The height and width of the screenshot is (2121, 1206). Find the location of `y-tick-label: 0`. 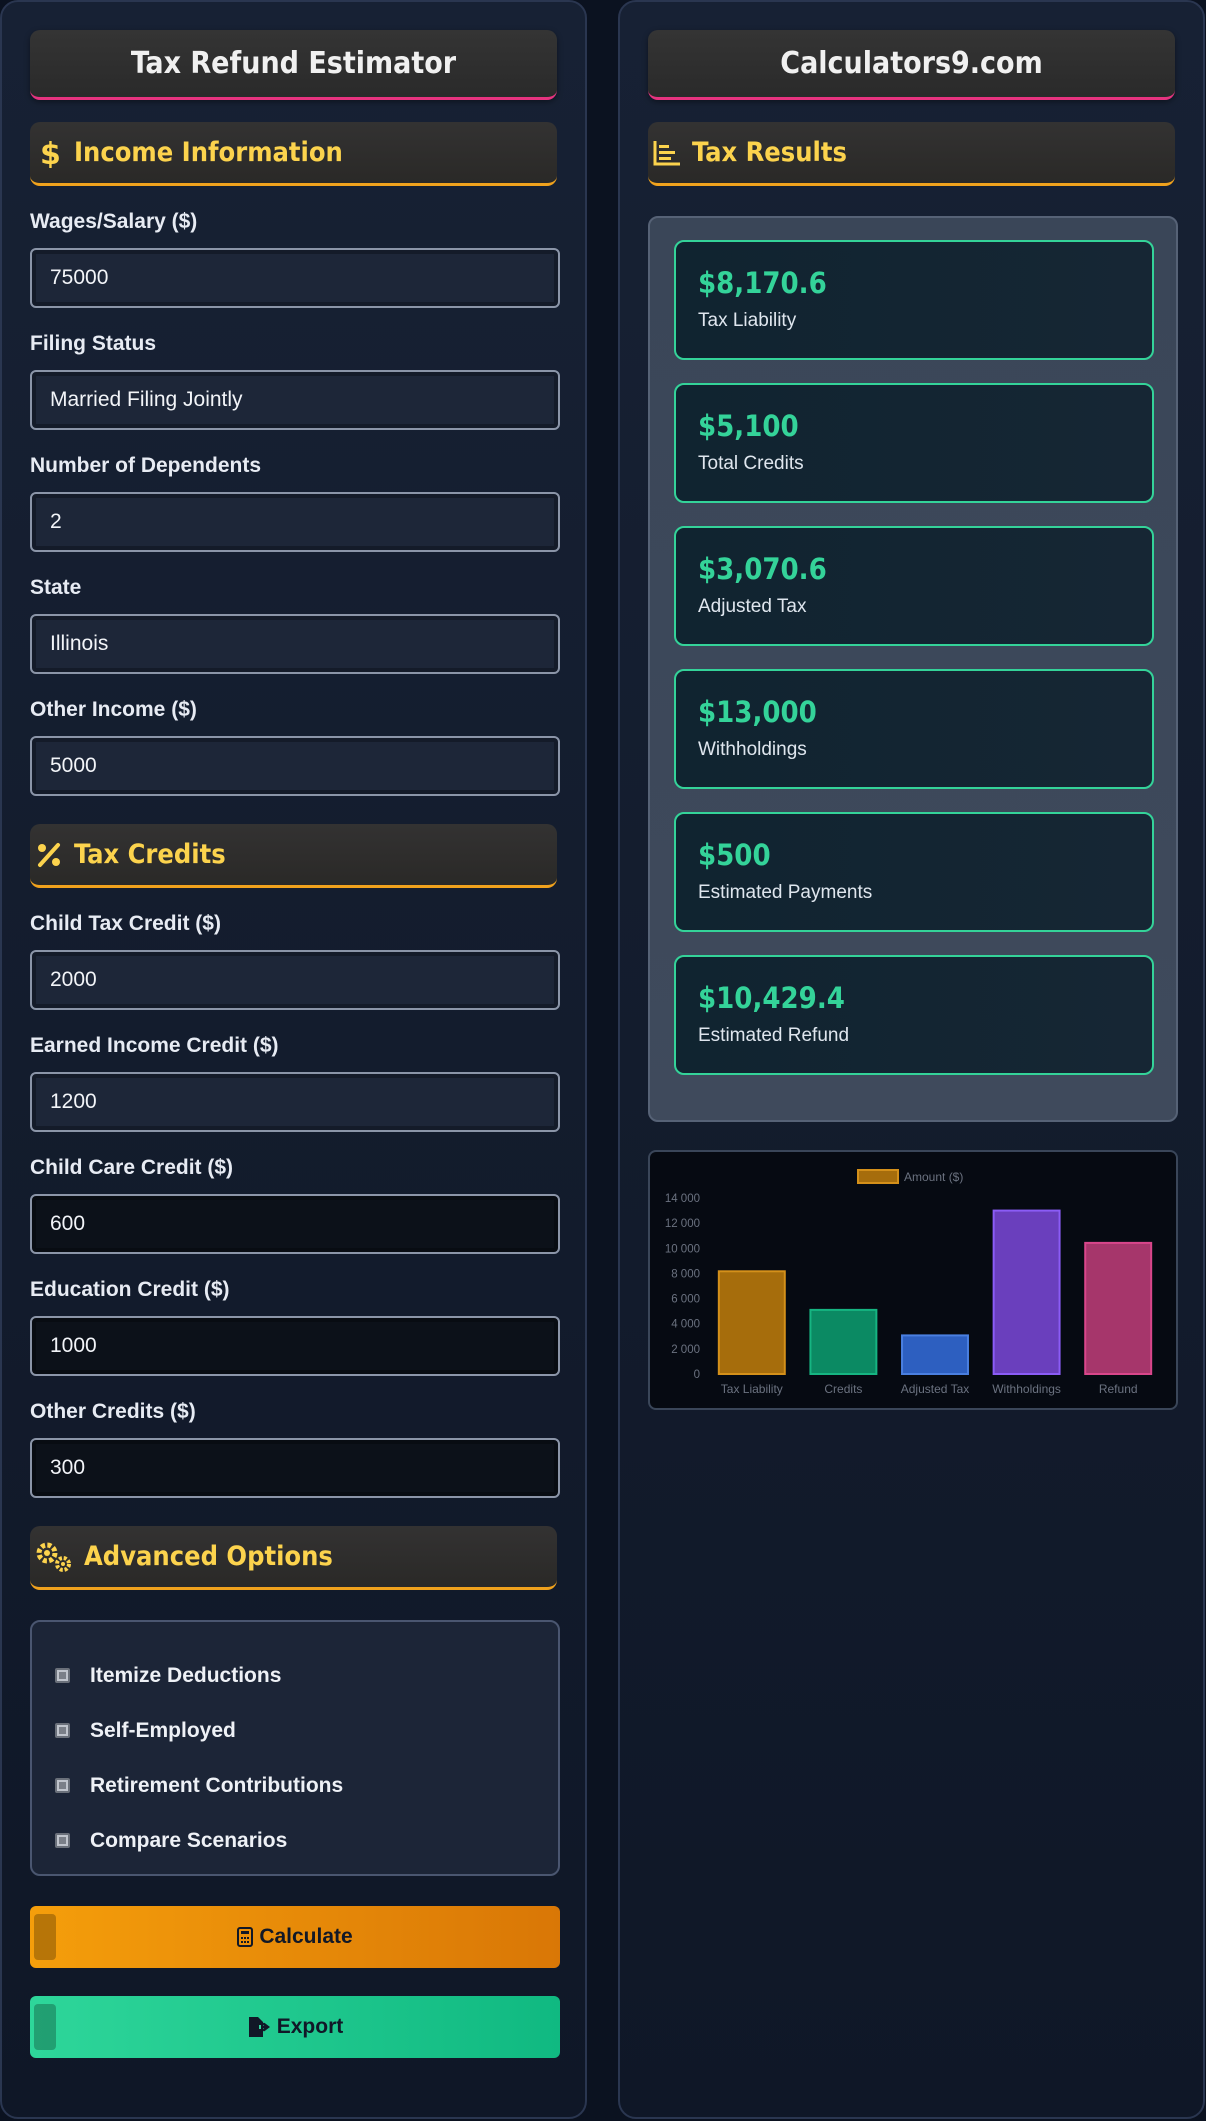

y-tick-label: 0 is located at coordinates (697, 1375).